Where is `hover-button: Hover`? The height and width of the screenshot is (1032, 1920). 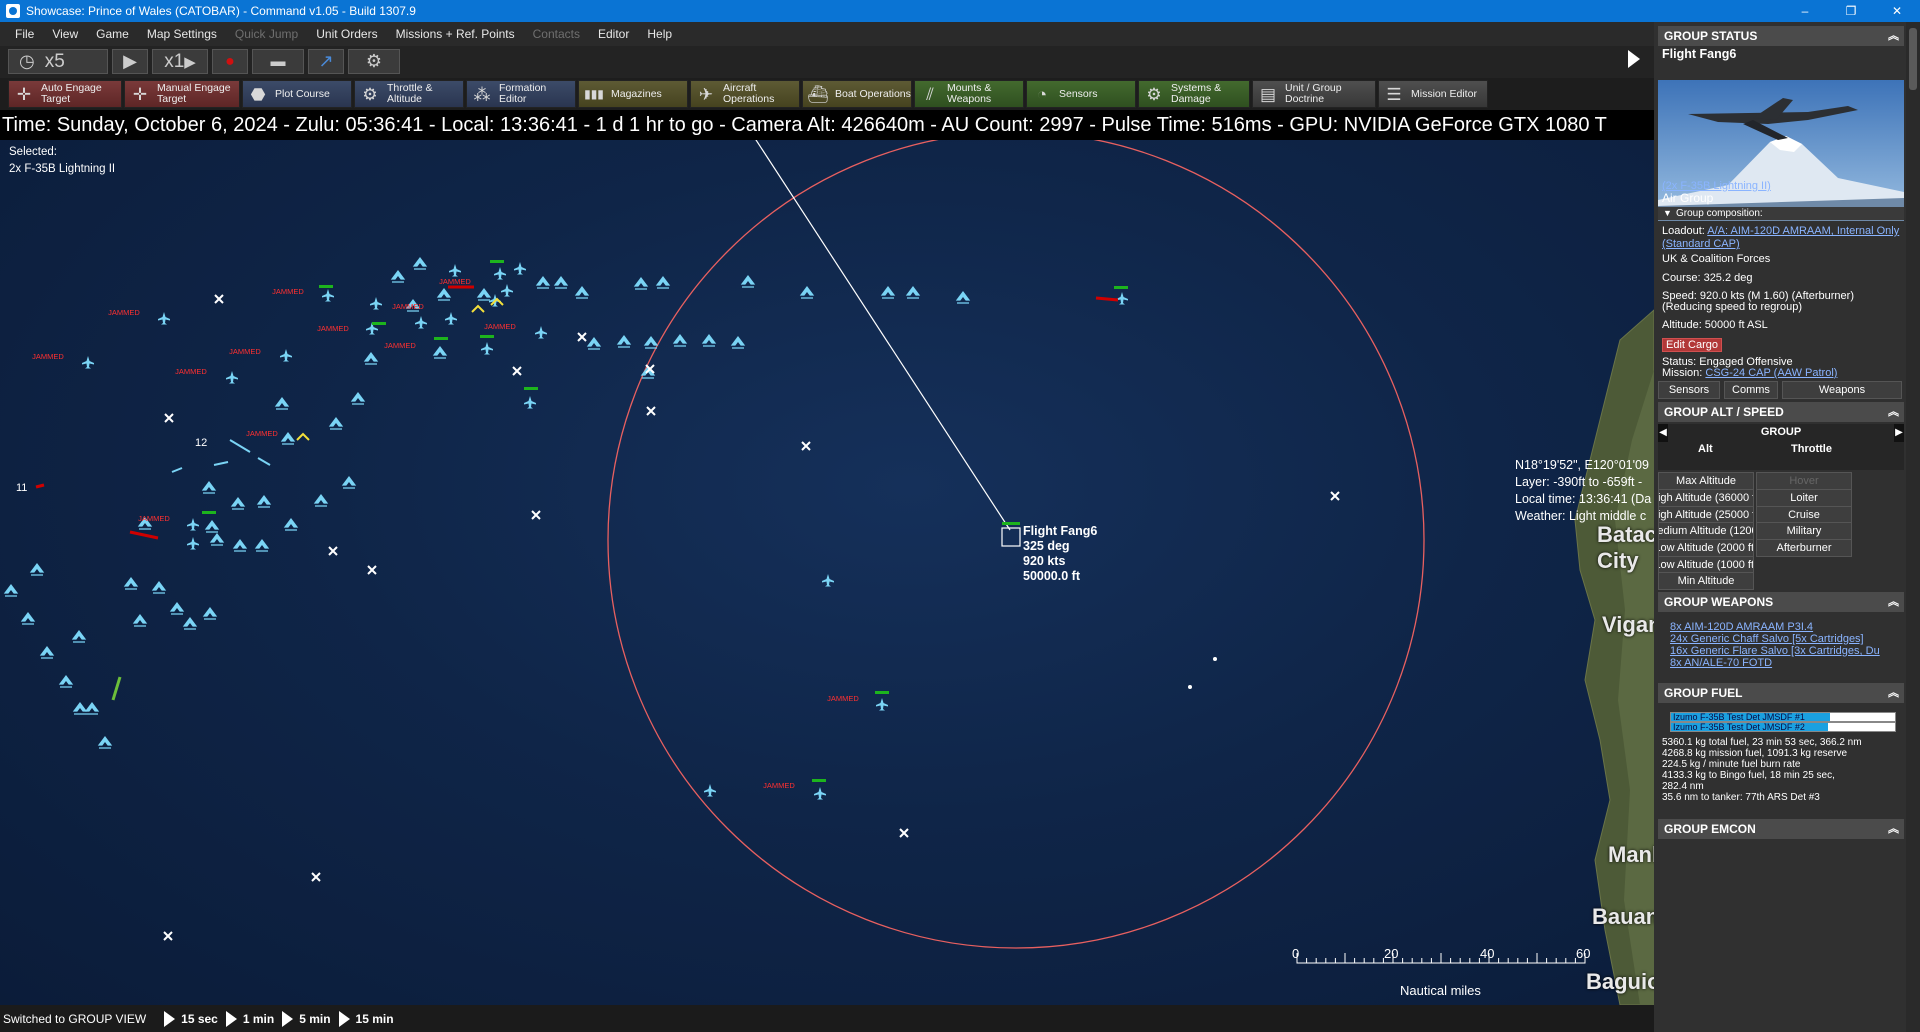
hover-button: Hover is located at coordinates (1804, 481).